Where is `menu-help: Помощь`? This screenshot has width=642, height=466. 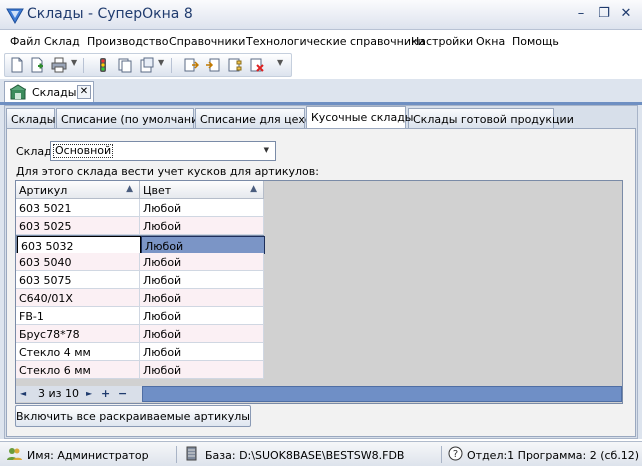
menu-help: Помощь is located at coordinates (535, 41).